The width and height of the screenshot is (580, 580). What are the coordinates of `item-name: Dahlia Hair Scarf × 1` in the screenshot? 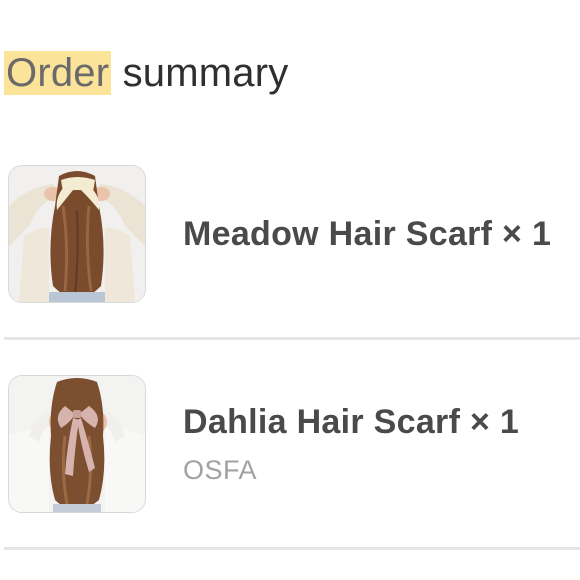 It's located at (351, 422).